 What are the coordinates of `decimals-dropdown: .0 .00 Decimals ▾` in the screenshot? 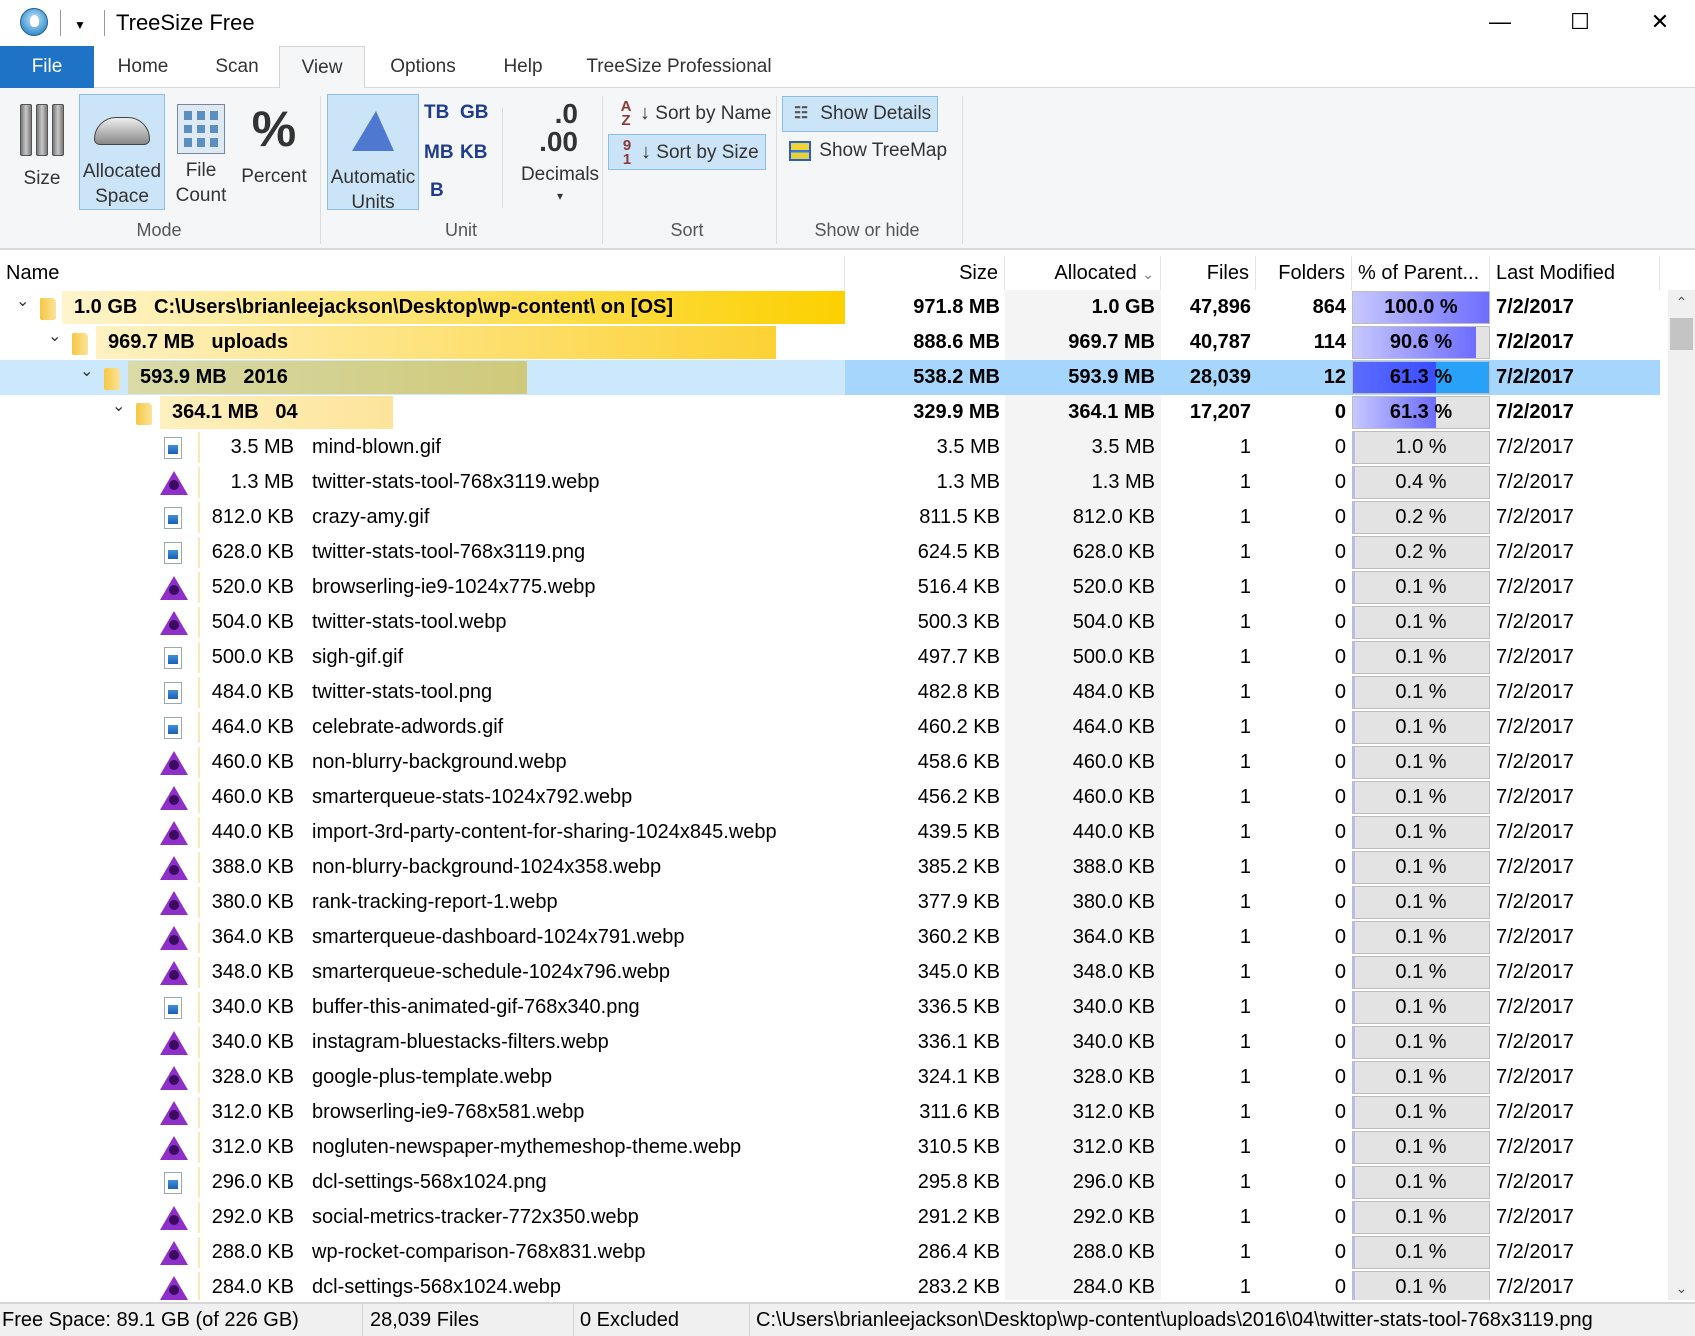 It's located at (560, 152).